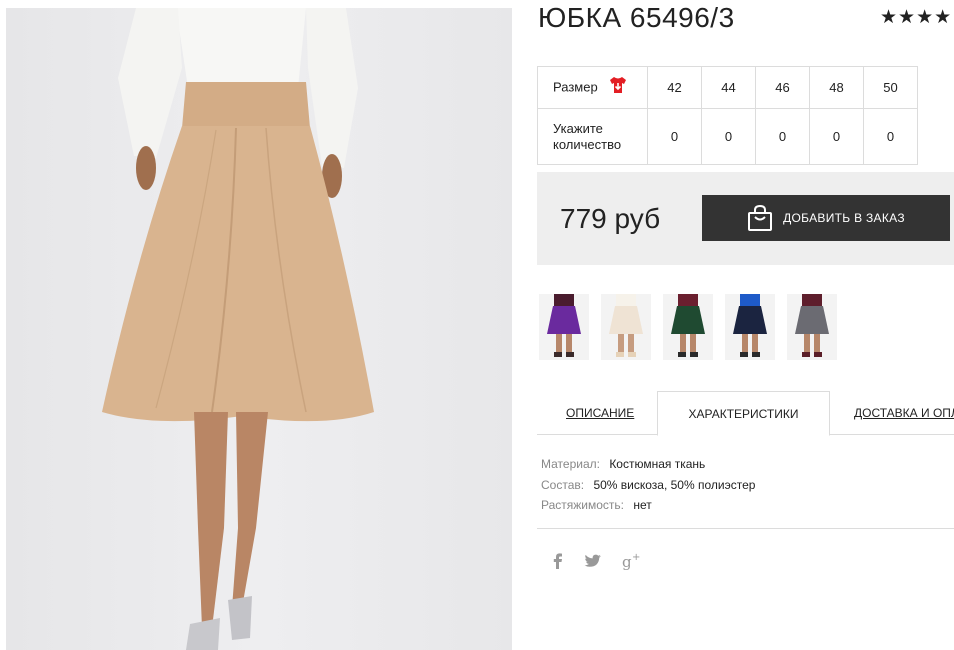  Describe the element at coordinates (760, 218) in the screenshot. I see `shopping-bag-icon` at that location.